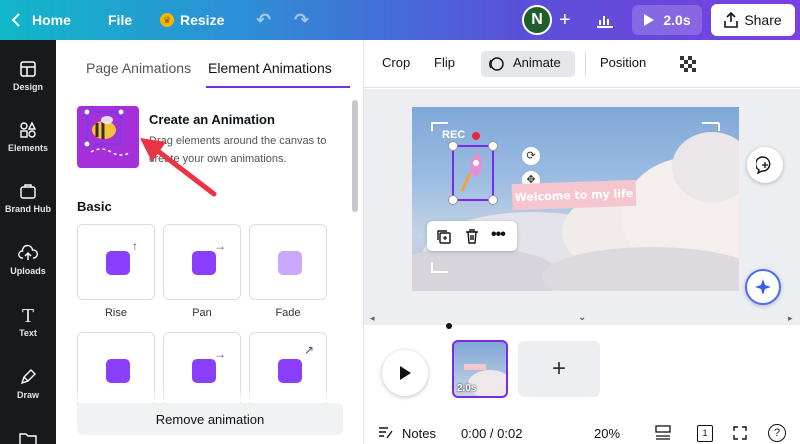 Image resolution: width=800 pixels, height=444 pixels. I want to click on play-preview-button: 2.0s, so click(667, 20).